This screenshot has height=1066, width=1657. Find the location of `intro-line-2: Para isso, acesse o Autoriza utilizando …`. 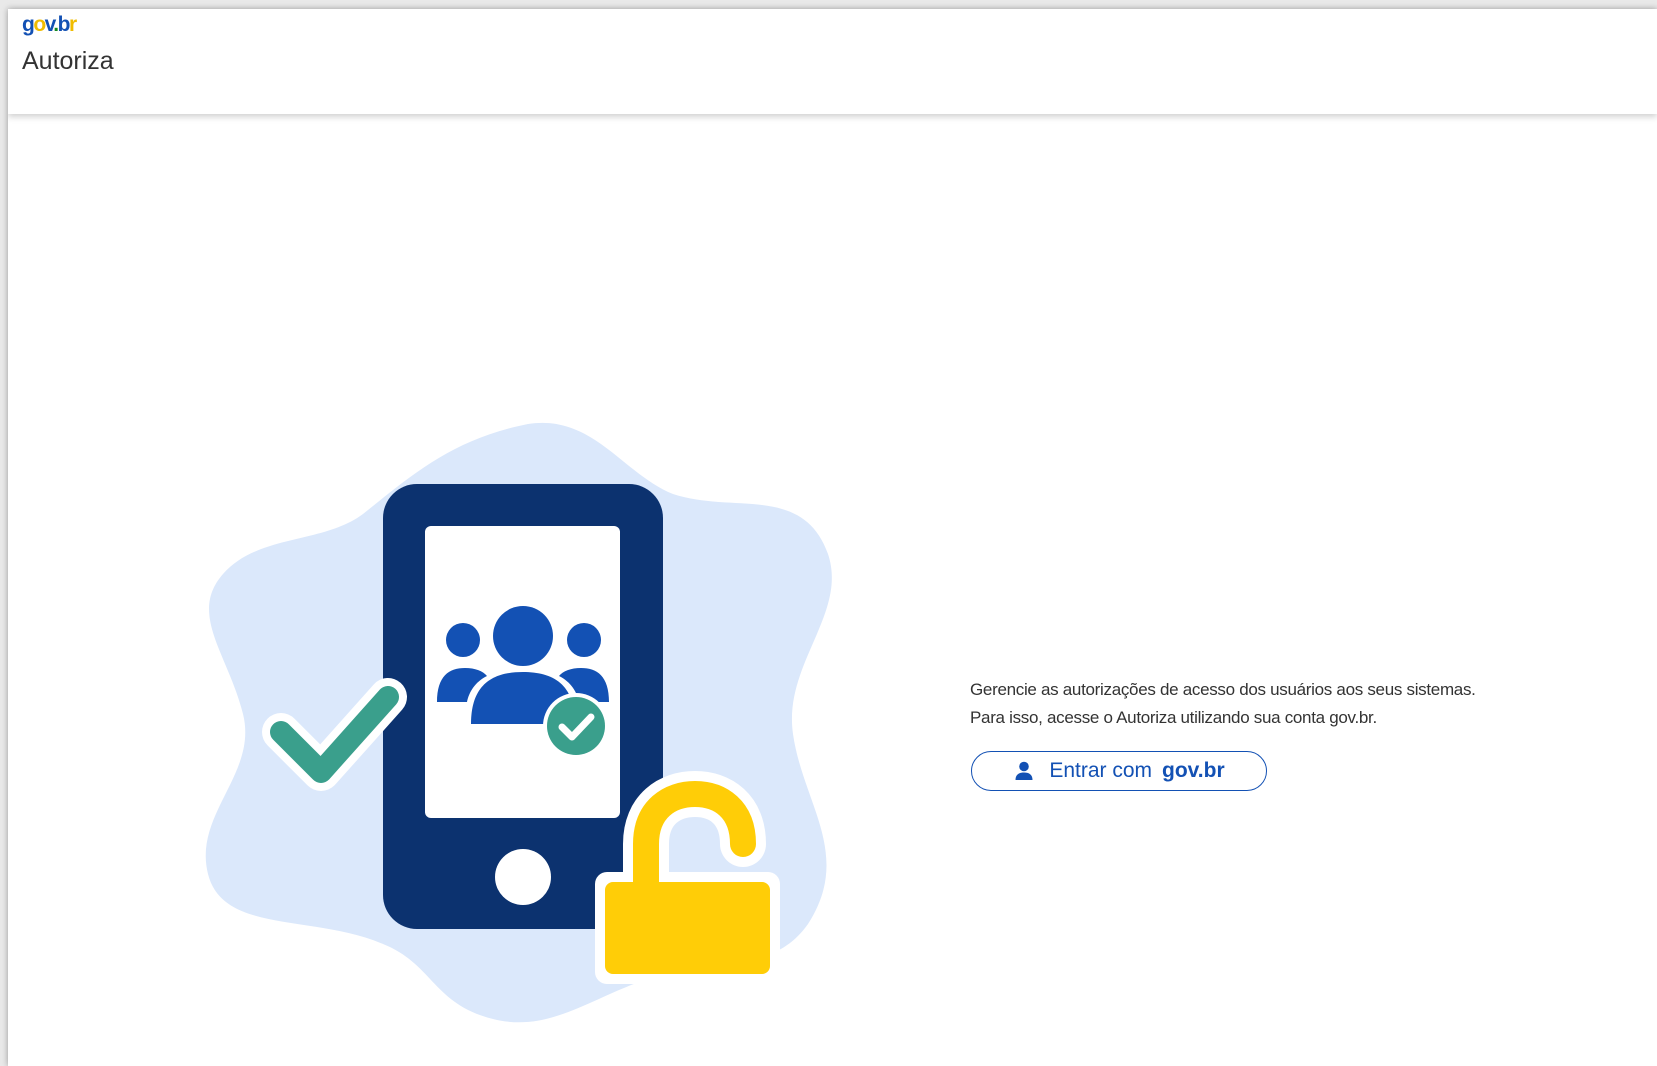

intro-line-2: Para isso, acesse o Autoriza utilizando … is located at coordinates (1173, 717).